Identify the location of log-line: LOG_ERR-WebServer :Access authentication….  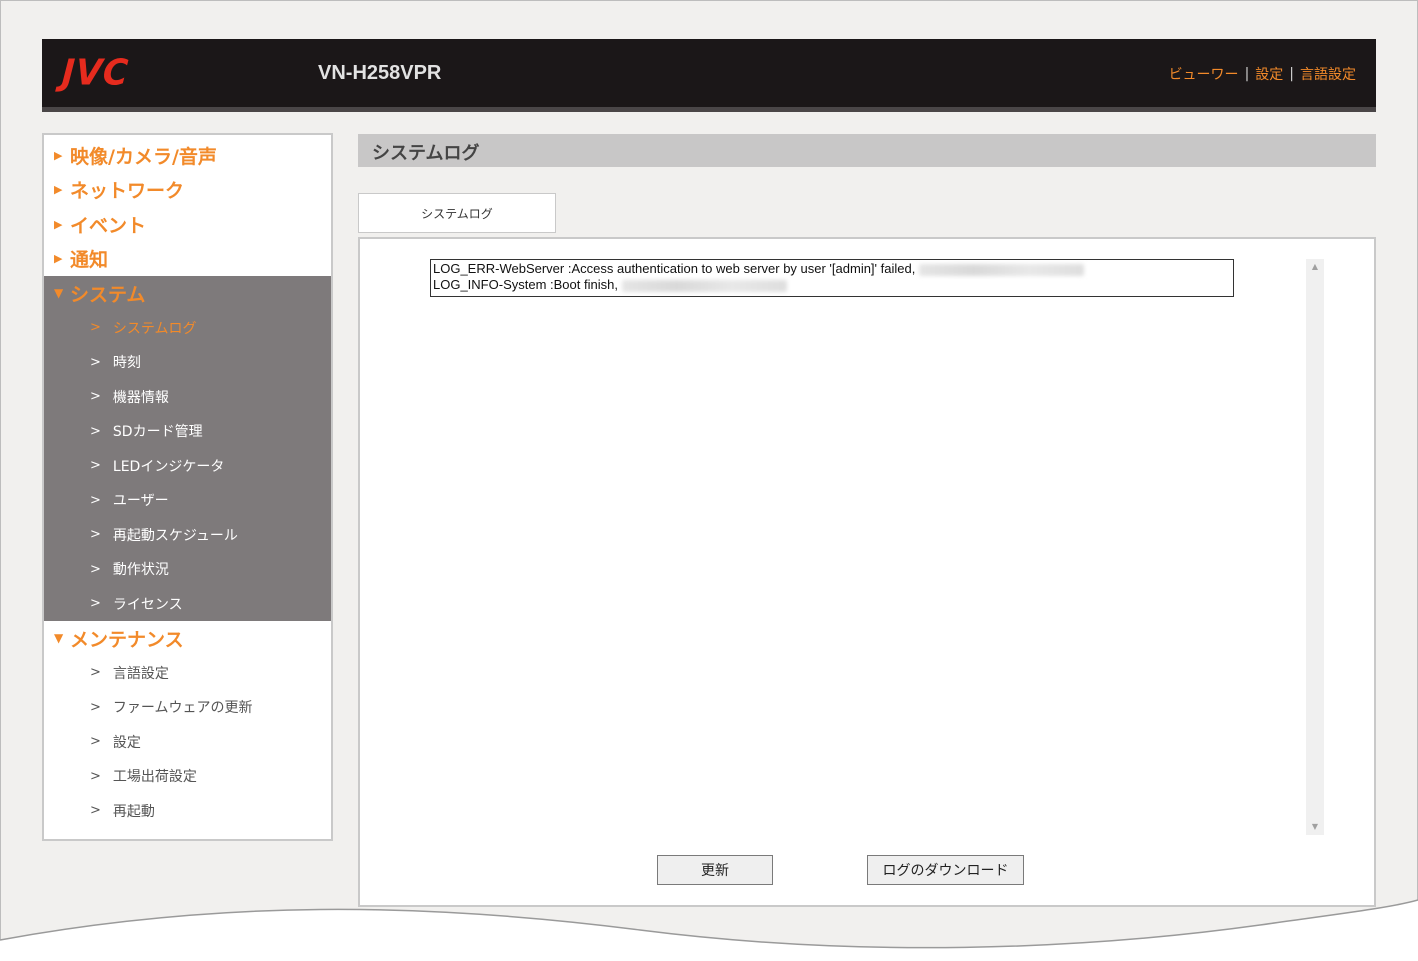
(832, 269).